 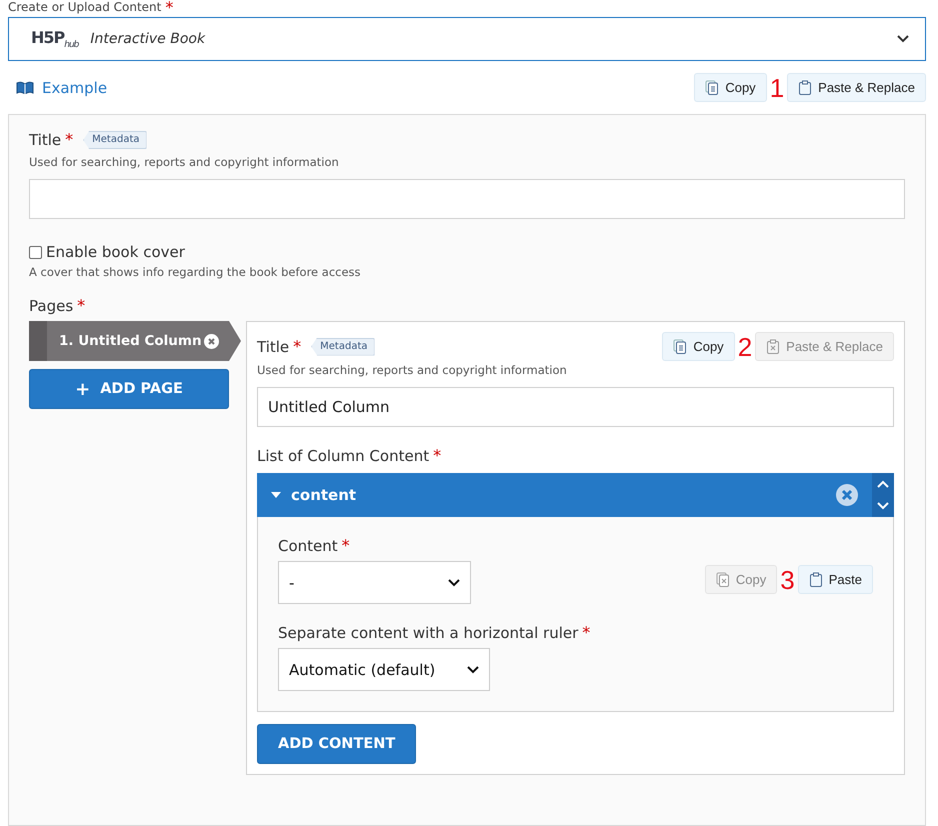 I want to click on field-label: Pages, so click(x=51, y=306).